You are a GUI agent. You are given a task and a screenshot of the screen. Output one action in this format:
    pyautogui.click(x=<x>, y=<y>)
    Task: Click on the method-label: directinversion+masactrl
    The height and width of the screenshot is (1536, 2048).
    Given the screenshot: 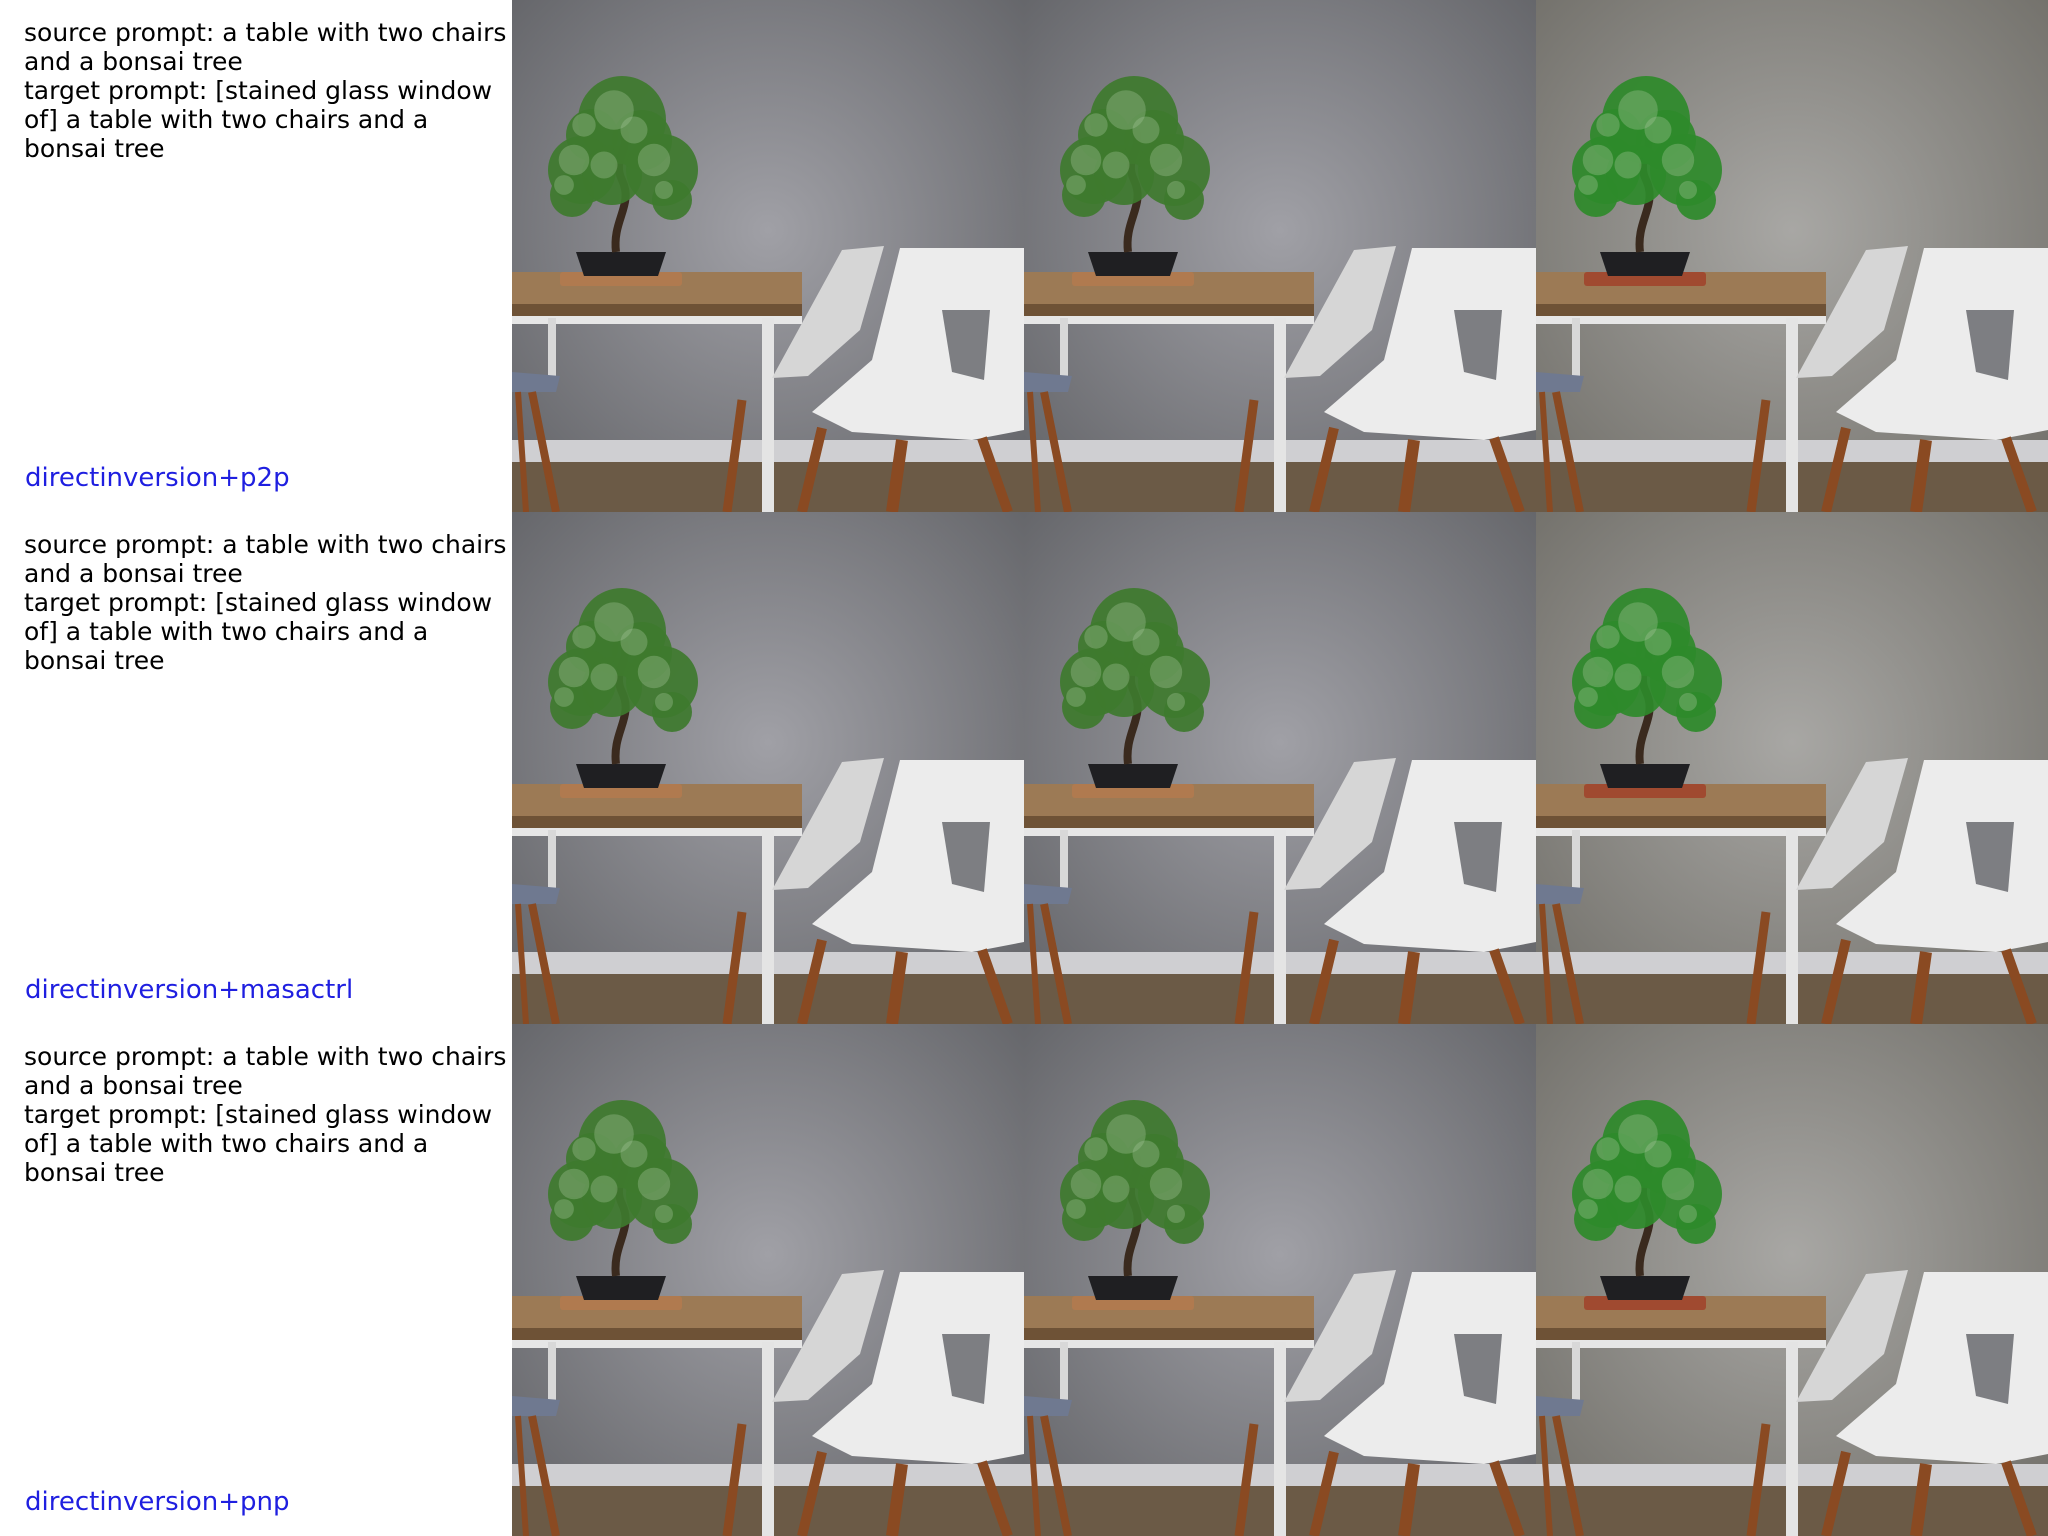 What is the action you would take?
    pyautogui.click(x=189, y=990)
    